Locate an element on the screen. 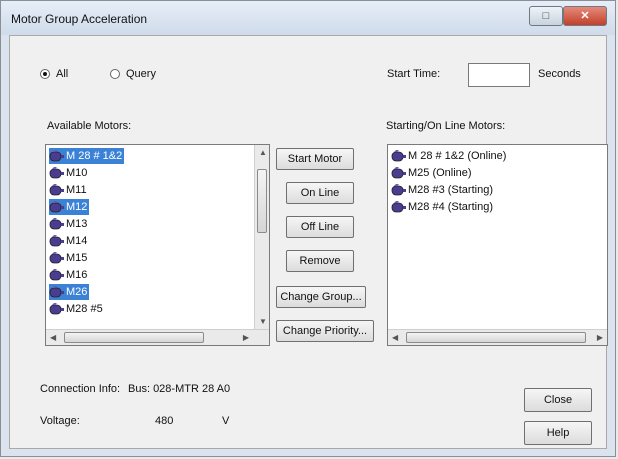 The height and width of the screenshot is (459, 618). starting-motor-item: M 28 # 1&2 (Online) is located at coordinates (449, 156).